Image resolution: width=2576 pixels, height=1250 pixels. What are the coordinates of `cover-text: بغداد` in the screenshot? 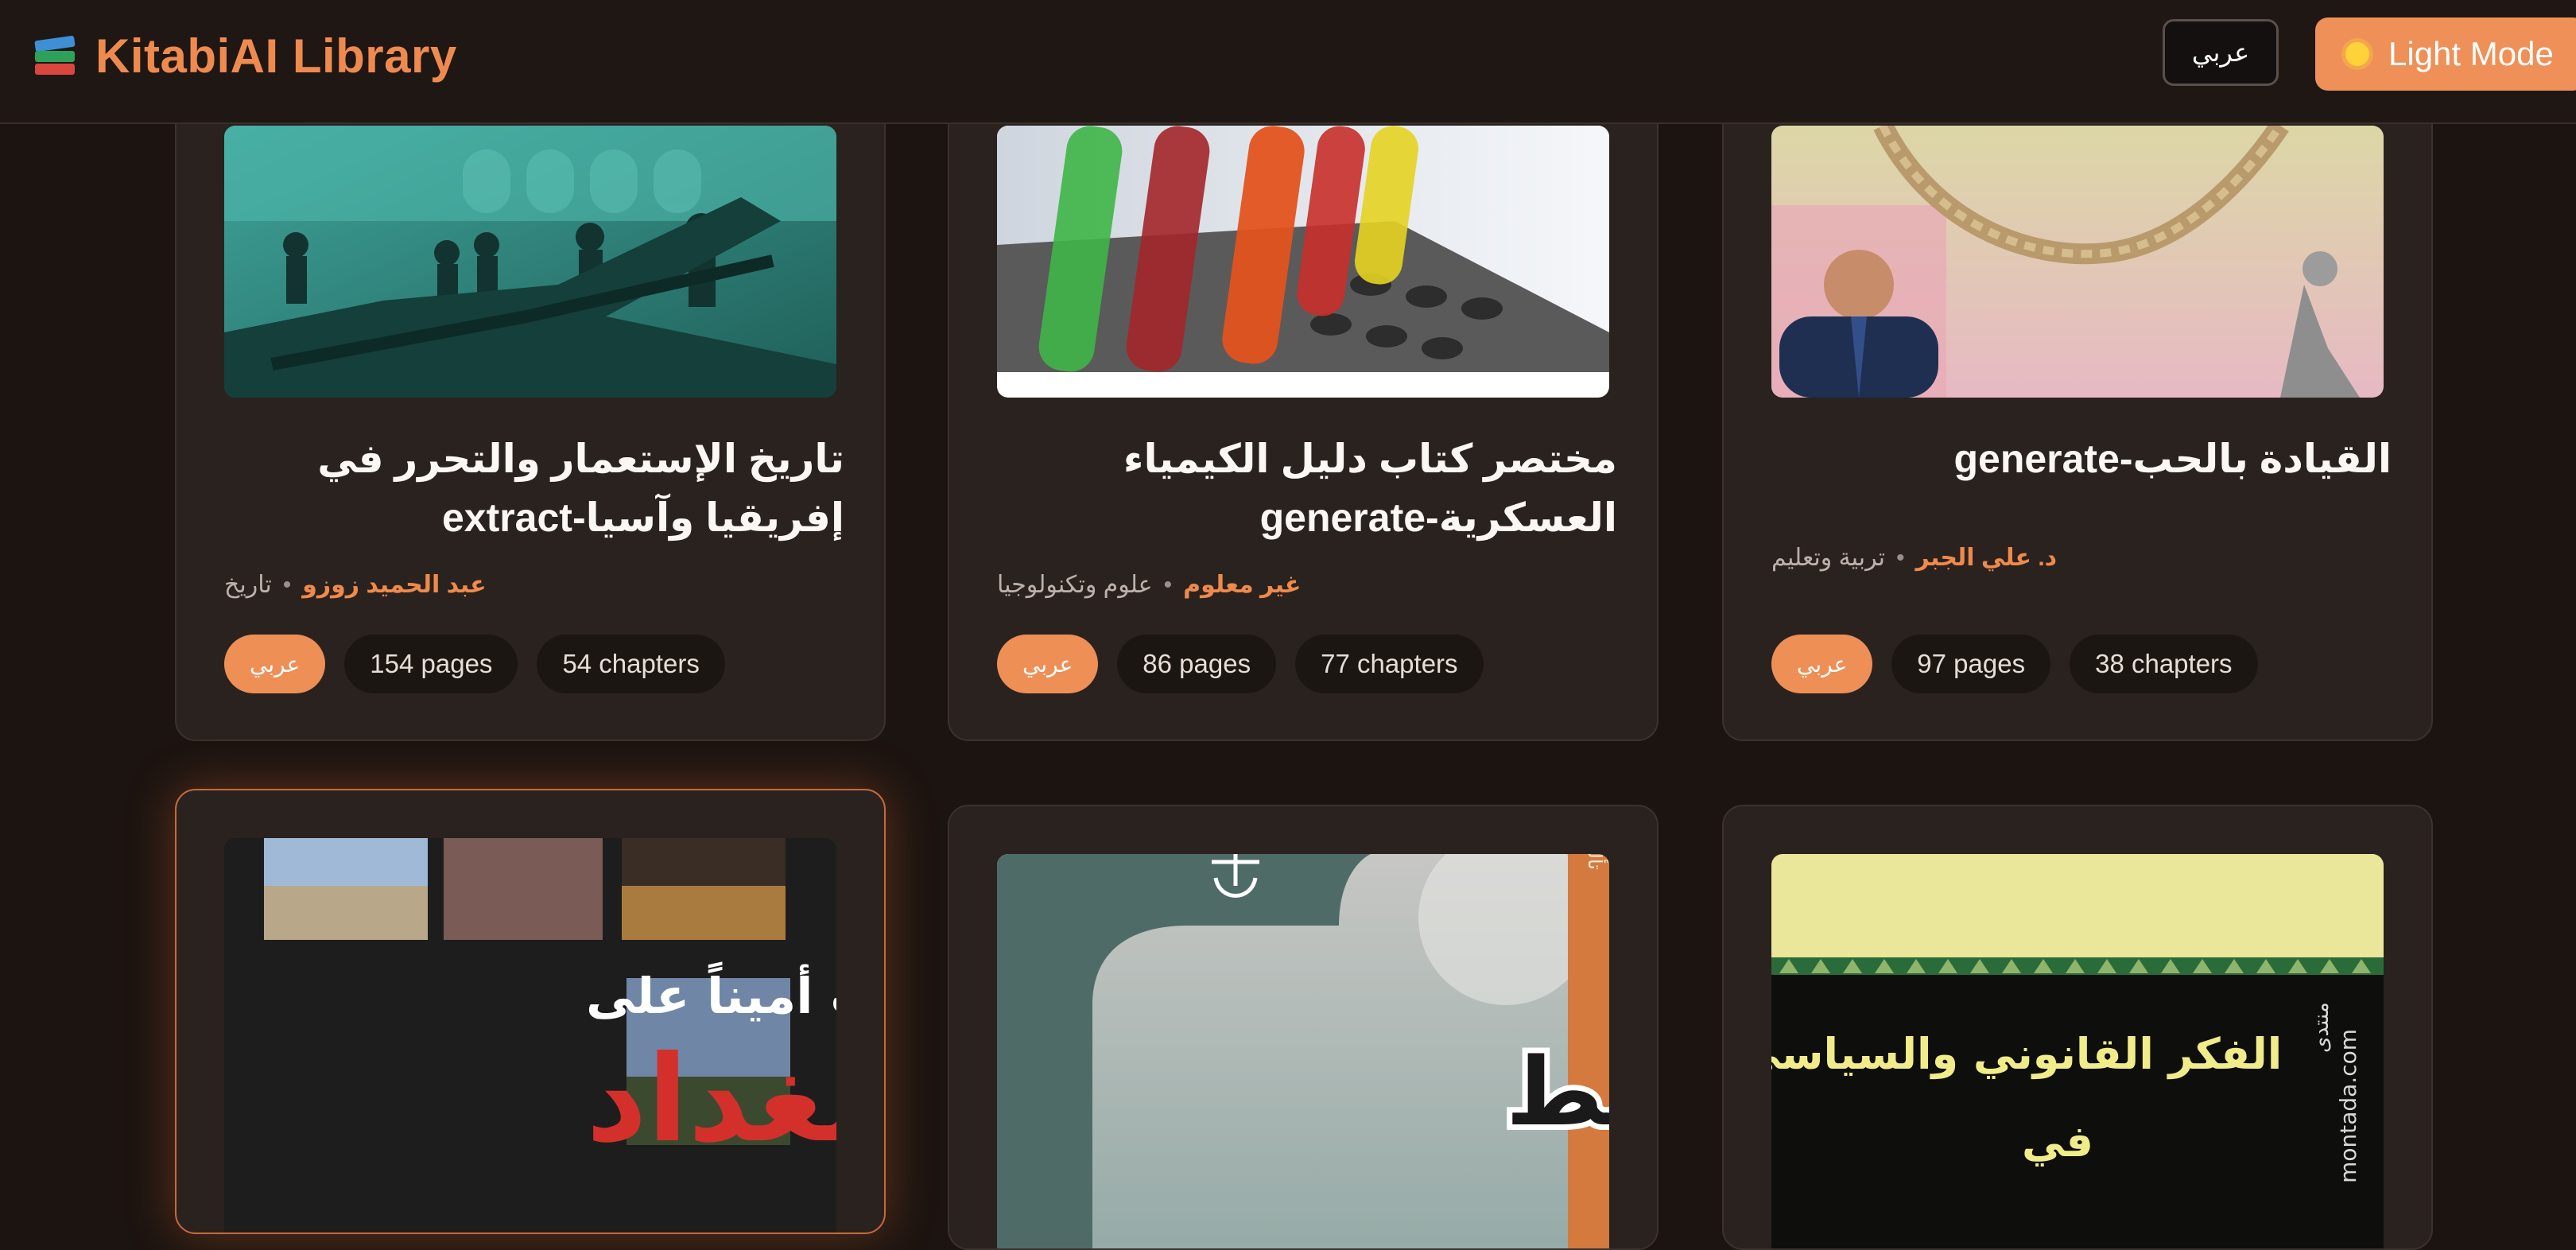 It's located at (711, 1100).